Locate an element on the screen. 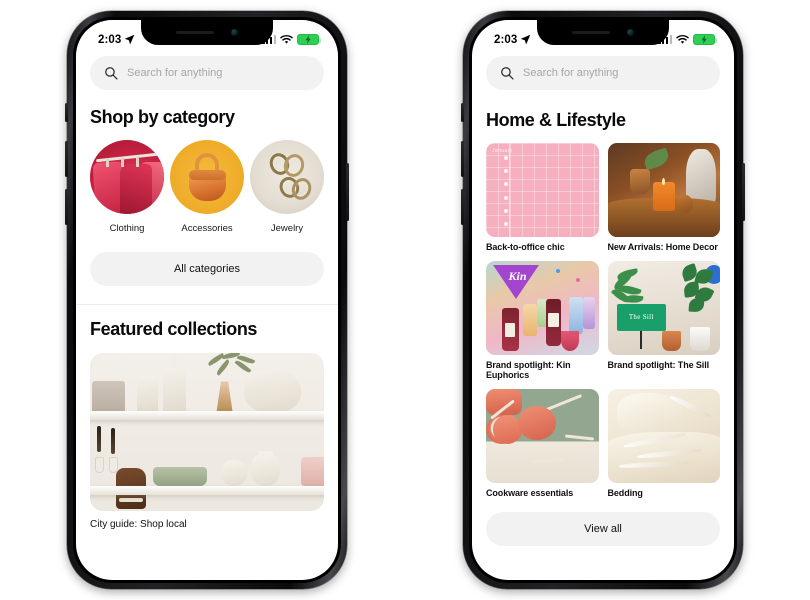 The height and width of the screenshot is (600, 810). plant-decor is located at coordinates (233, 367).